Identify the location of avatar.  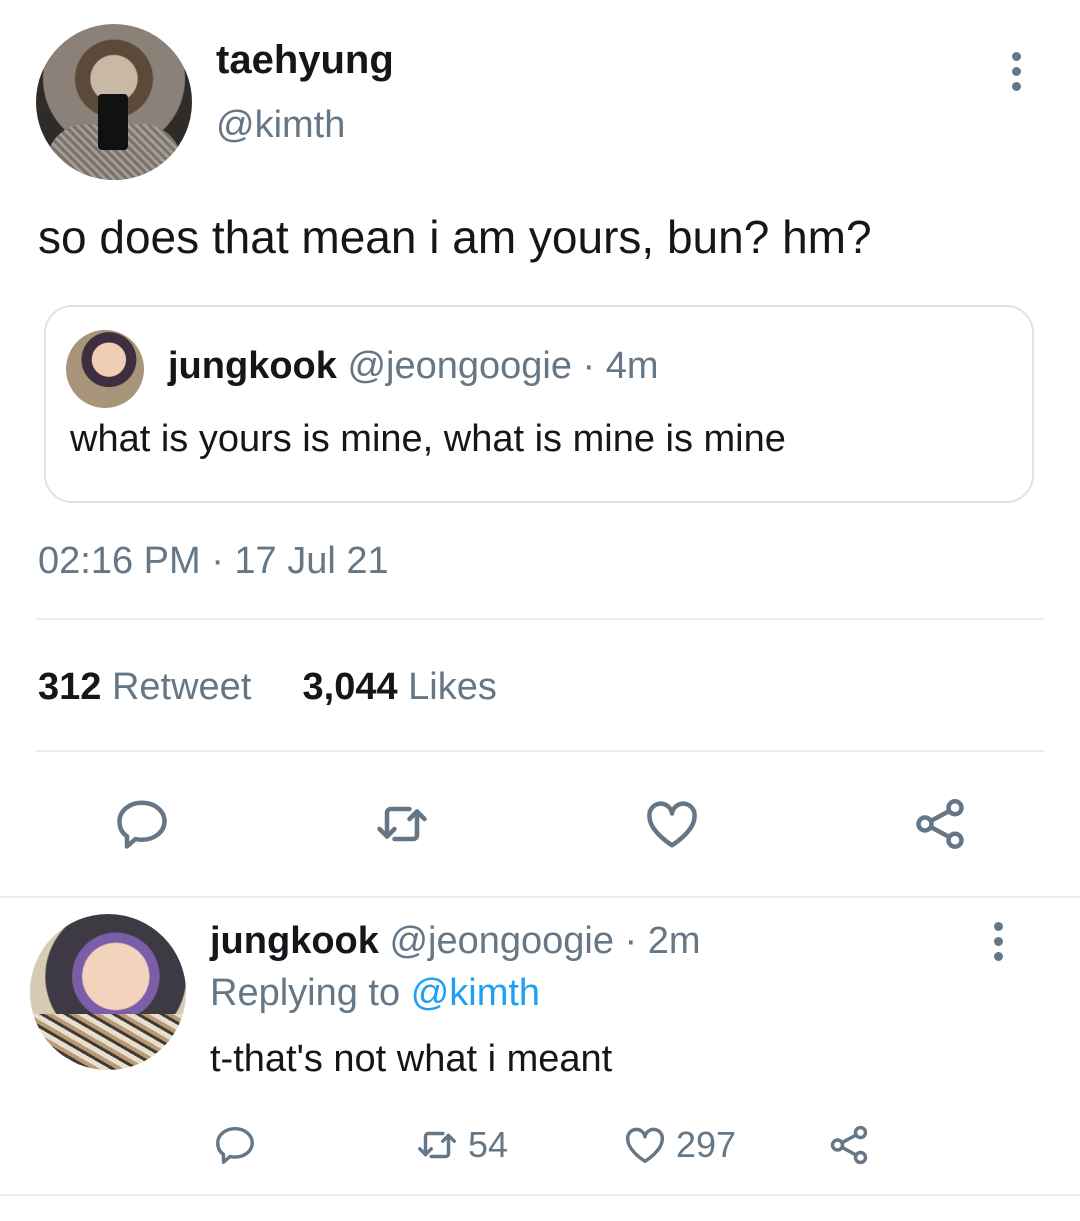
(114, 102).